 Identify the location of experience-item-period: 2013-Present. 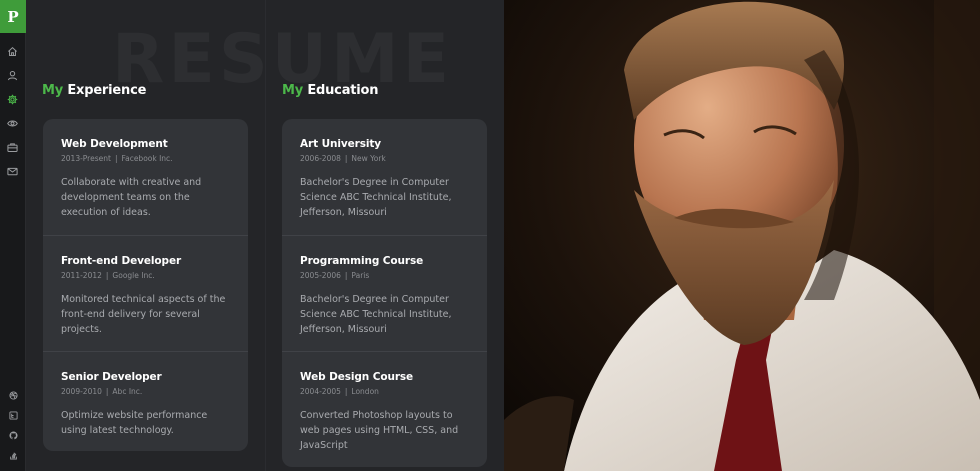
(86, 158).